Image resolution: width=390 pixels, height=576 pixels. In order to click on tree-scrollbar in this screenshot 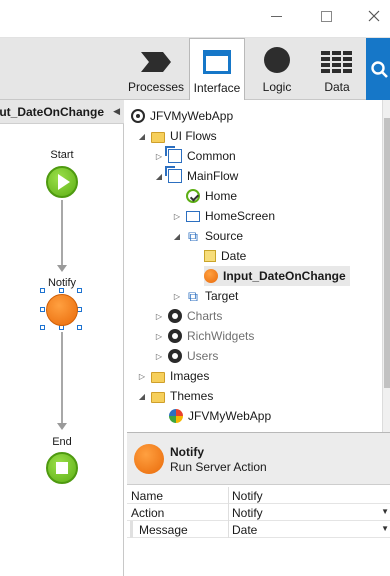, I will do `click(386, 266)`.